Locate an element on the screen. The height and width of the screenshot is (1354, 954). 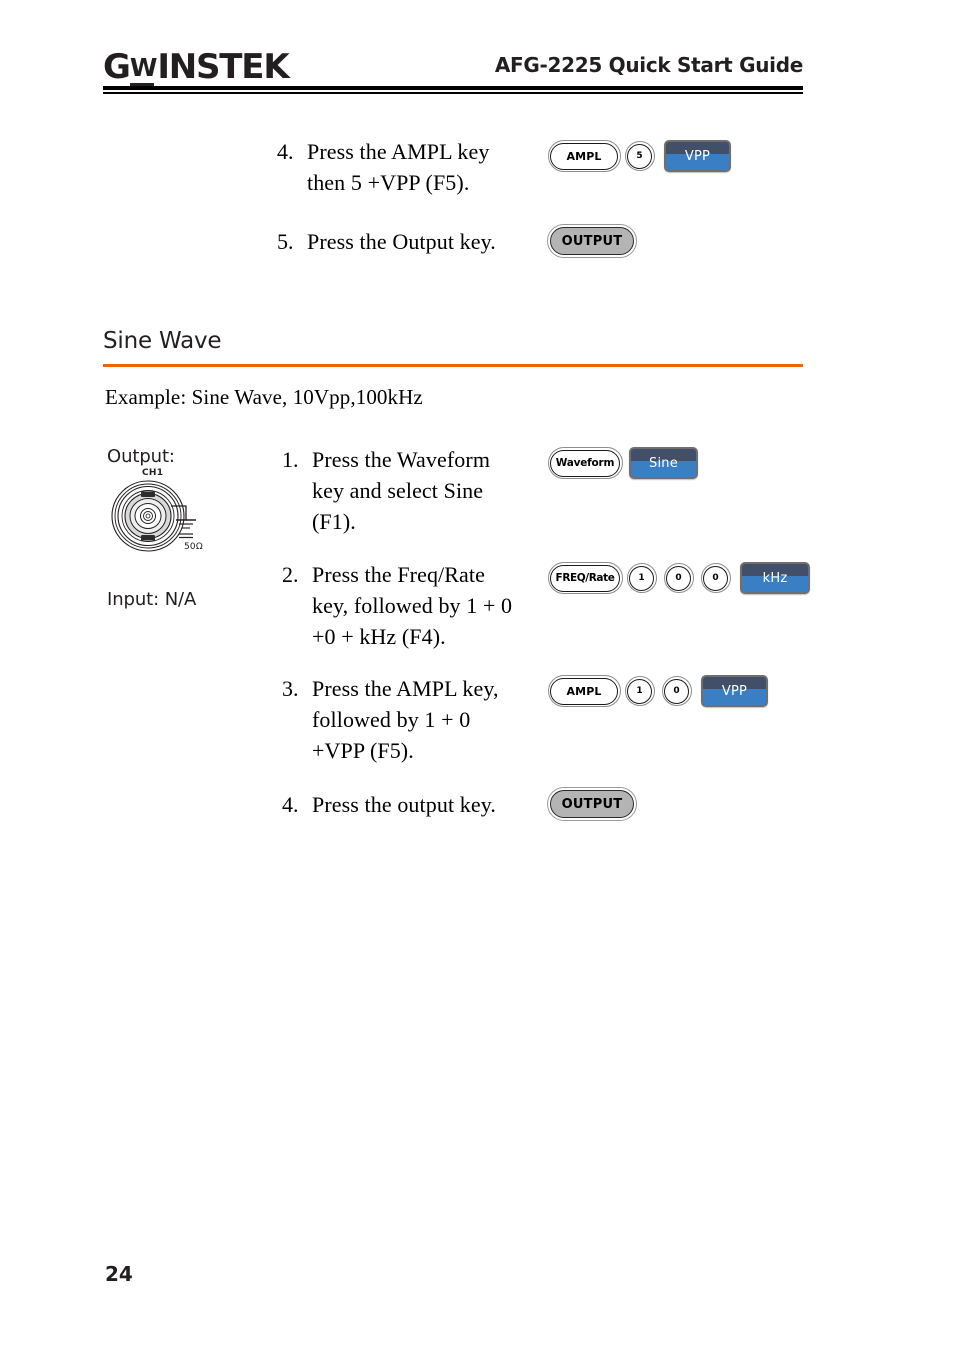
step-row: 4. Press the output key. is located at coordinates (414, 804).